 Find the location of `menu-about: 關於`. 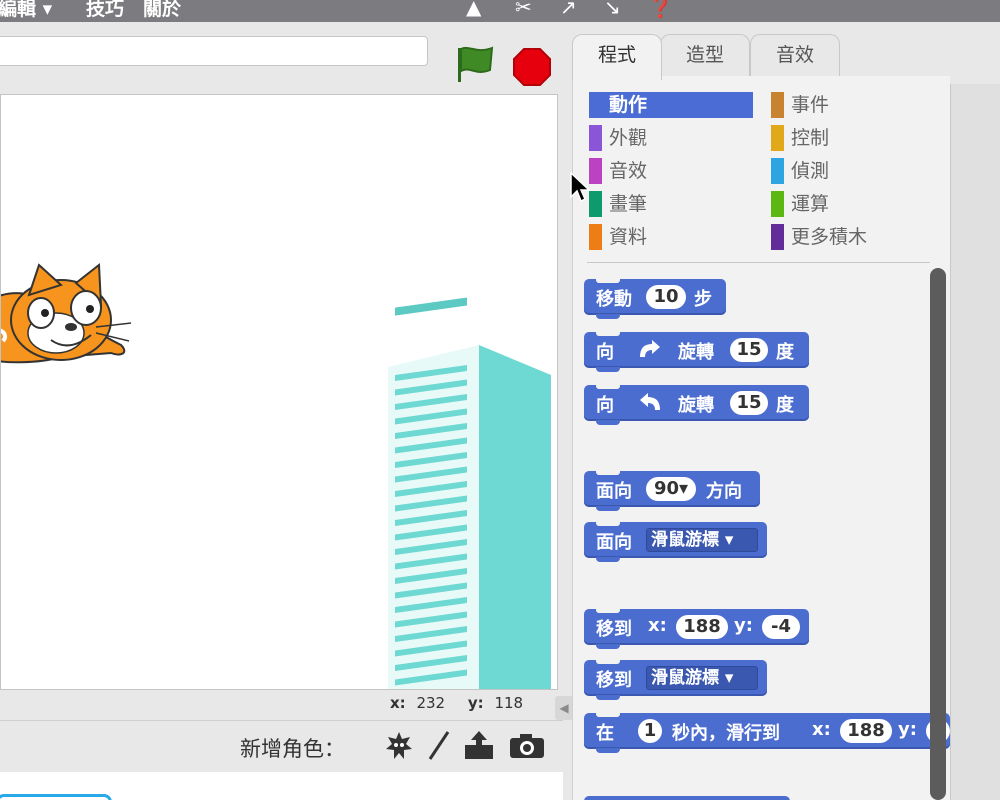

menu-about: 關於 is located at coordinates (162, 10).